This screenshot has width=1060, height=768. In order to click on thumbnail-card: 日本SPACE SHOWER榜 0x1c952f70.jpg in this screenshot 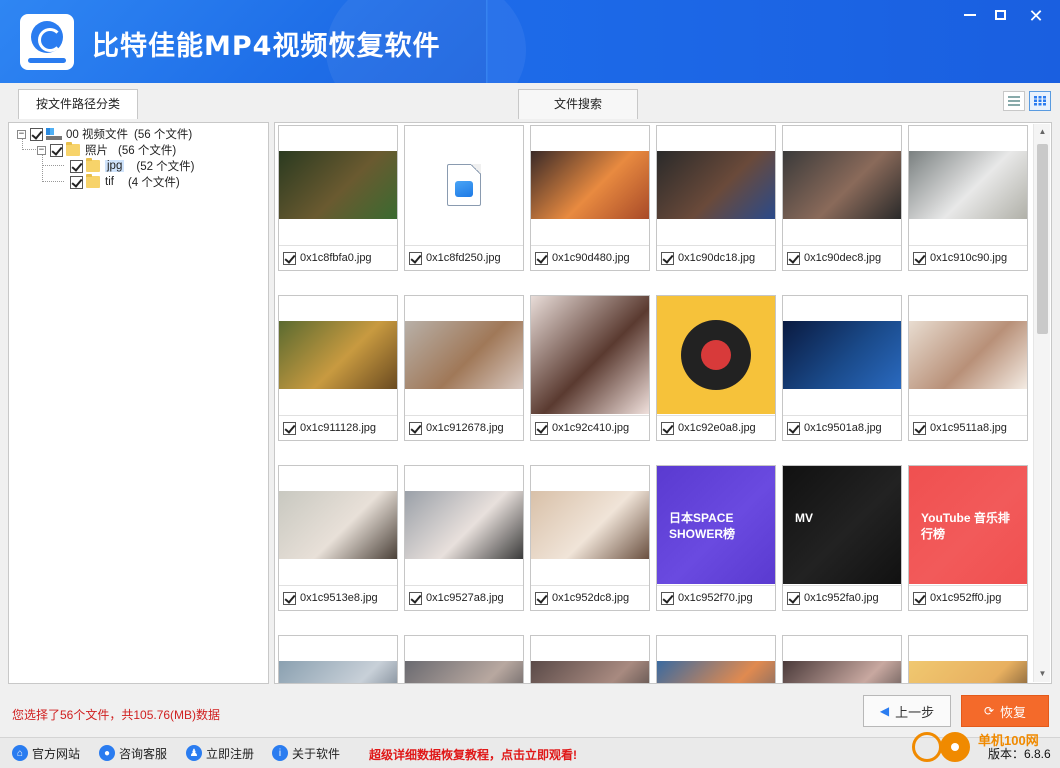, I will do `click(716, 538)`.